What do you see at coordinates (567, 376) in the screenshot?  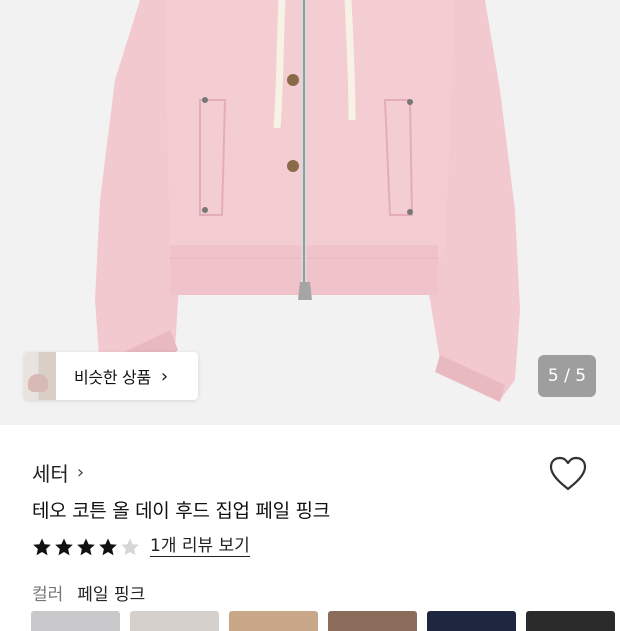 I see `image-page-indicator: 5 / 5` at bounding box center [567, 376].